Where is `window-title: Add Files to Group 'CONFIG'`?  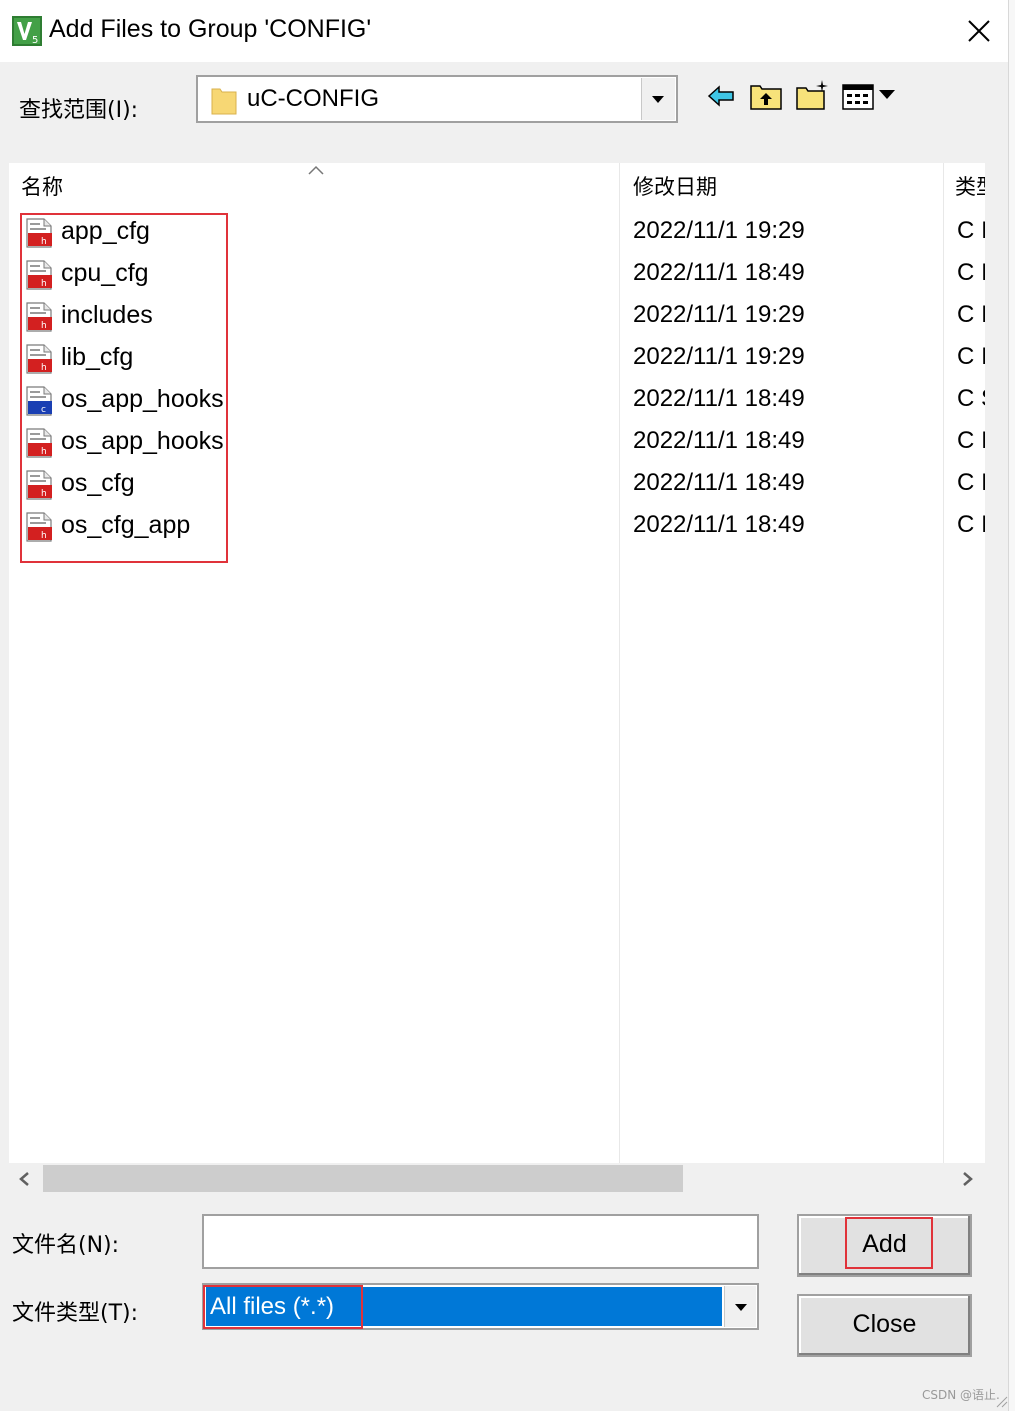
window-title: Add Files to Group 'CONFIG' is located at coordinates (210, 29).